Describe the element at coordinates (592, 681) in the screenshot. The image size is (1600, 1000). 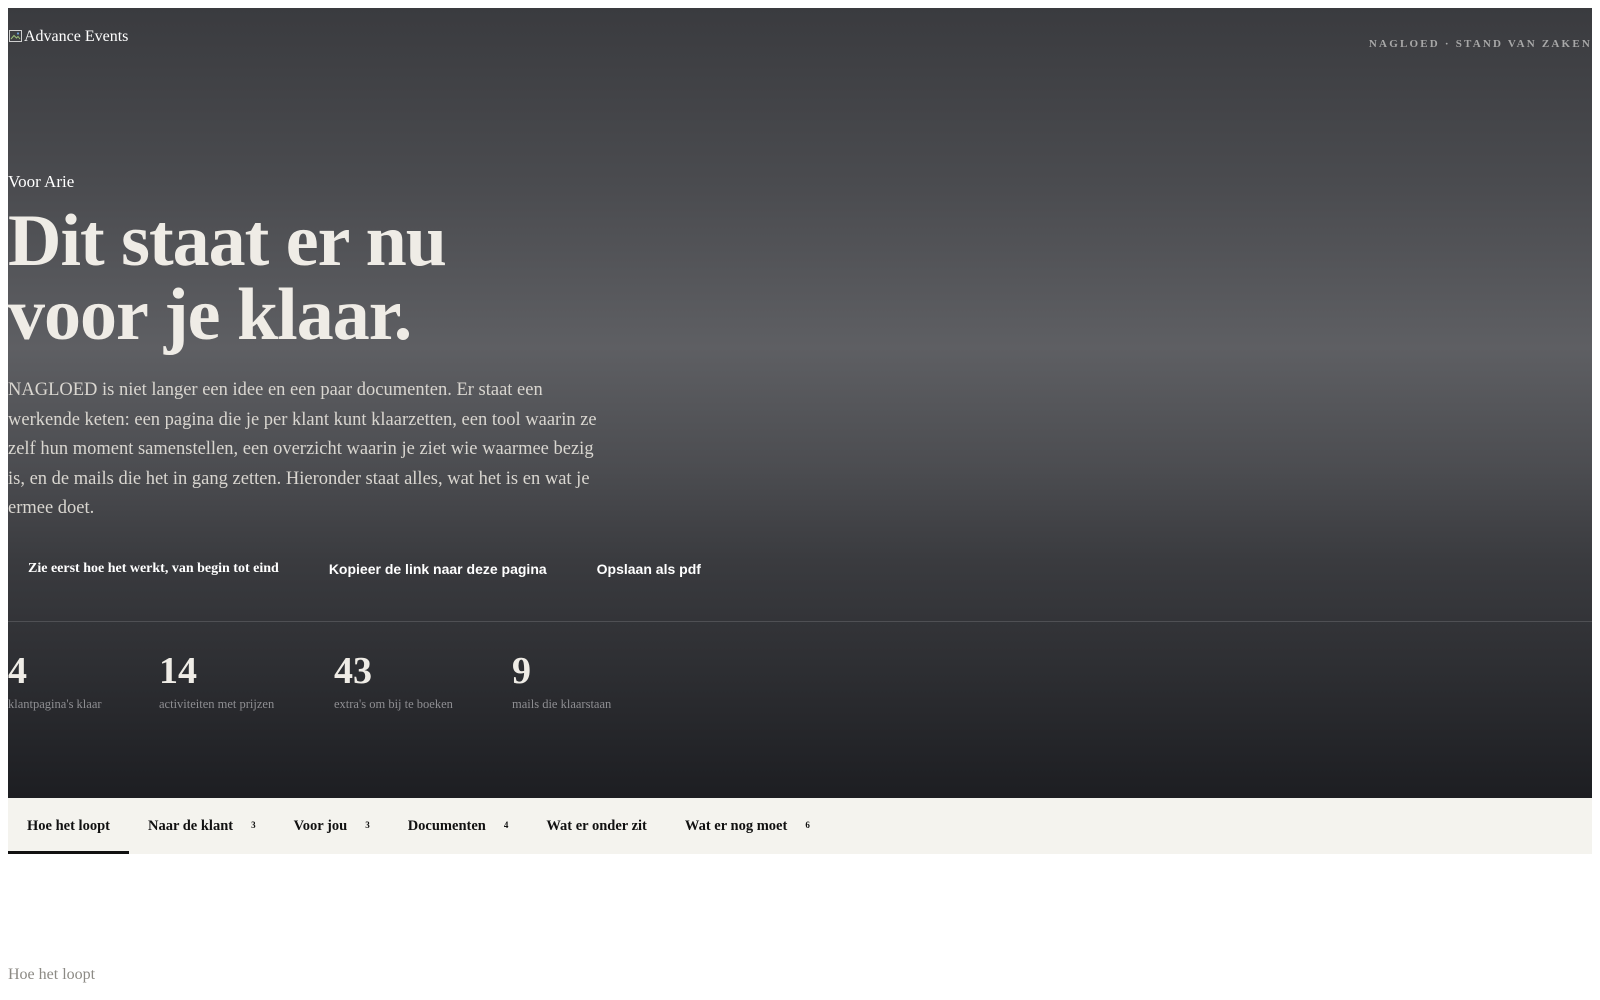
I see `stat-mails: 9 mails die klaarstaan` at that location.